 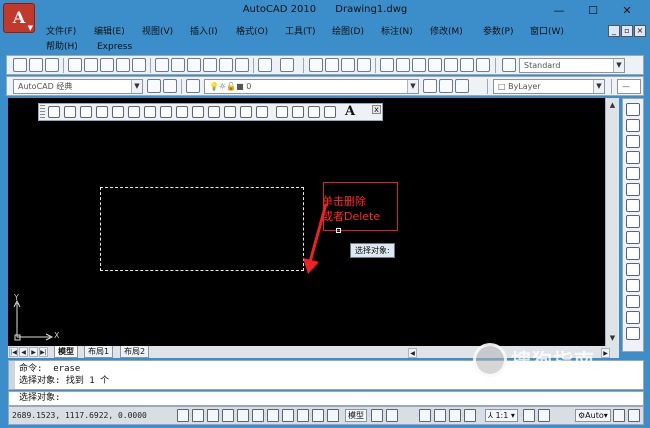 I want to click on make-block-icon, so click(x=246, y=112).